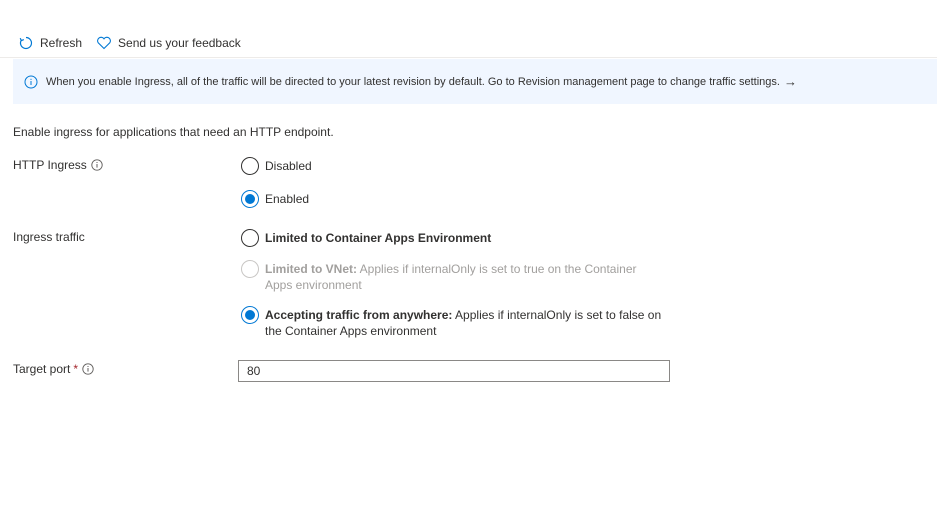 This screenshot has height=523, width=937. Describe the element at coordinates (104, 42) in the screenshot. I see `heart-icon` at that location.